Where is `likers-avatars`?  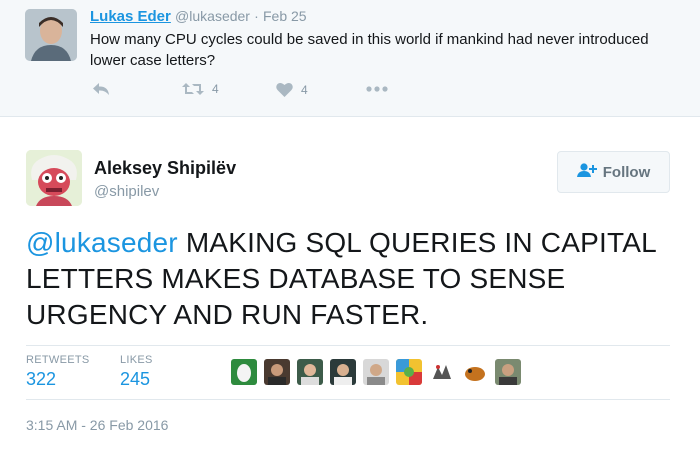
likers-avatars is located at coordinates (379, 372).